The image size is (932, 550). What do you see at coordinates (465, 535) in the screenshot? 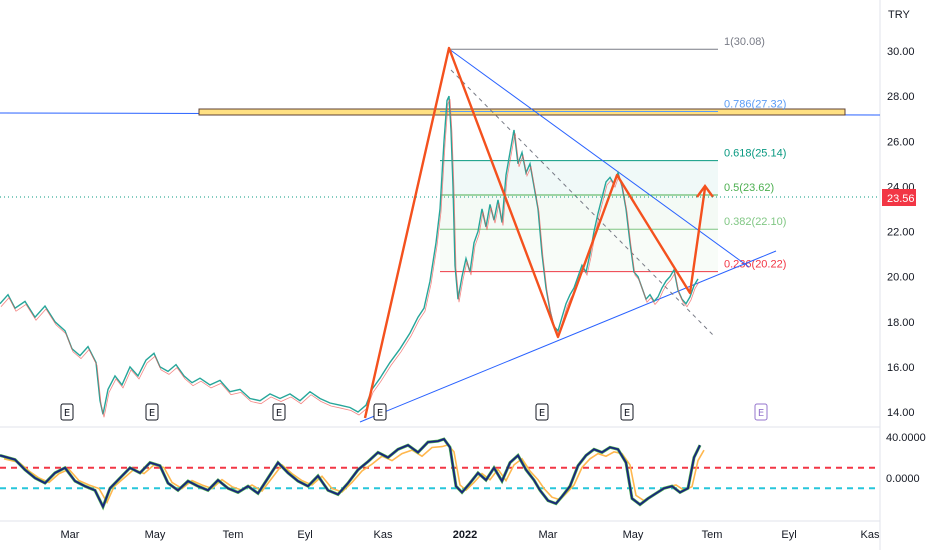
I see `time-tick-label: 2022` at bounding box center [465, 535].